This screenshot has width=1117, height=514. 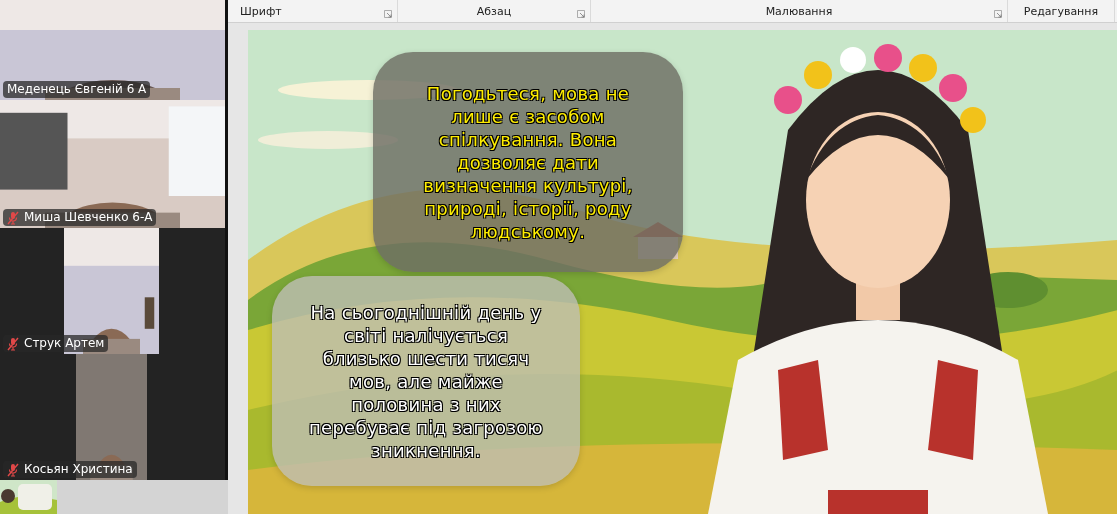 I want to click on participant-name: Струк Артем, so click(x=64, y=343).